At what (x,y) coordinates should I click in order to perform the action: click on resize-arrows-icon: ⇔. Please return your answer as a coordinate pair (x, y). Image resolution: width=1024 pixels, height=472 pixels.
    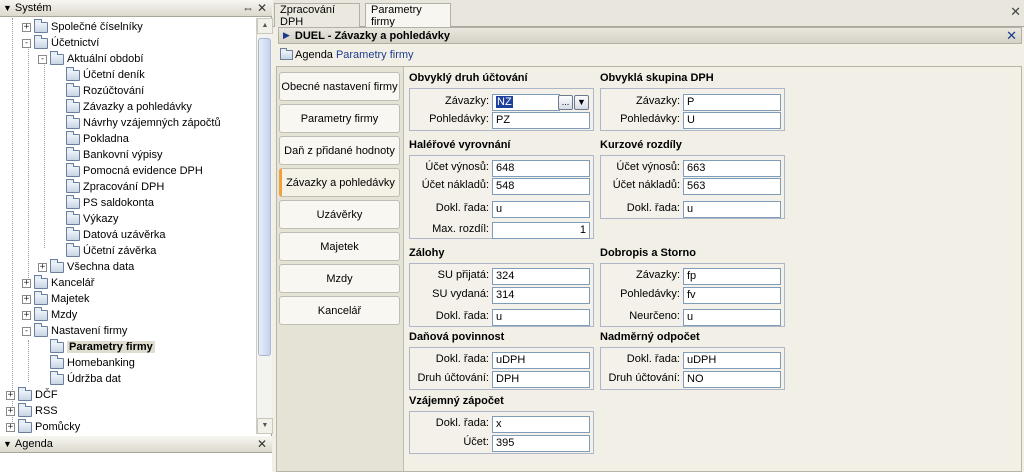
    Looking at the image, I should click on (248, 8).